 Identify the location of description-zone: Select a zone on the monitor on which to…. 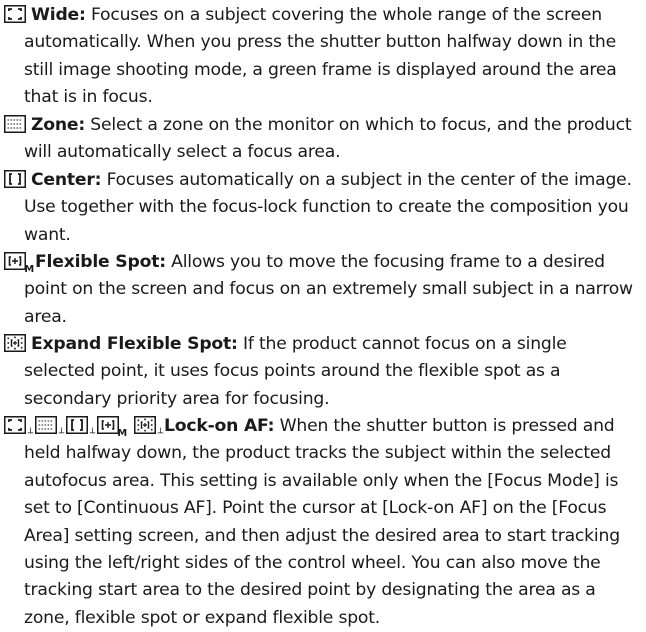
(328, 139).